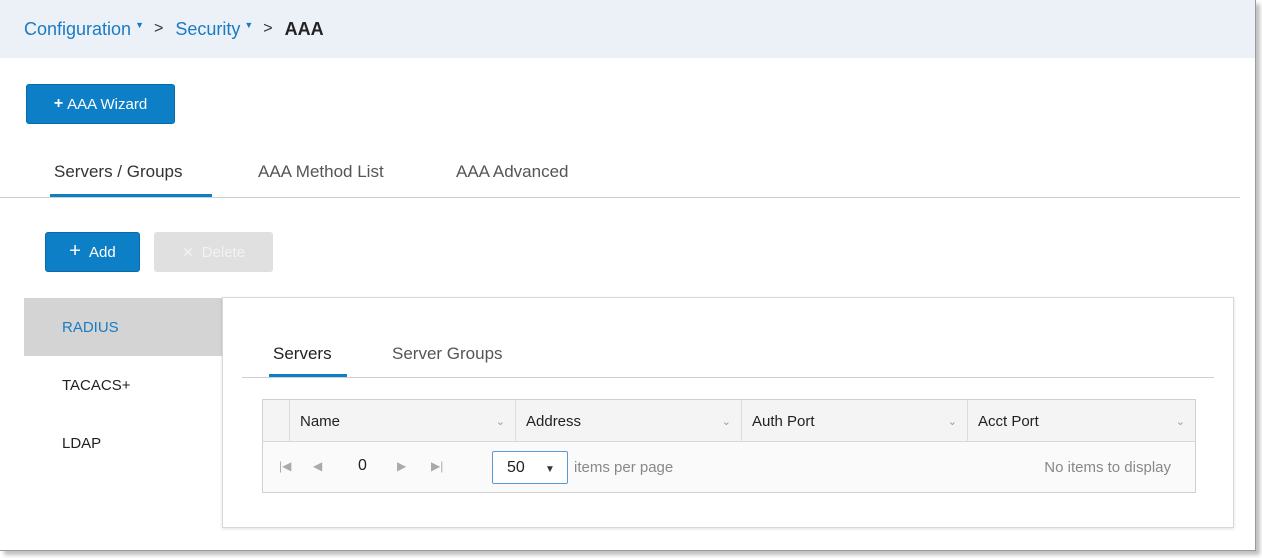 This screenshot has height=558, width=1262. Describe the element at coordinates (207, 29) in the screenshot. I see `breadcrumb-security: Security` at that location.